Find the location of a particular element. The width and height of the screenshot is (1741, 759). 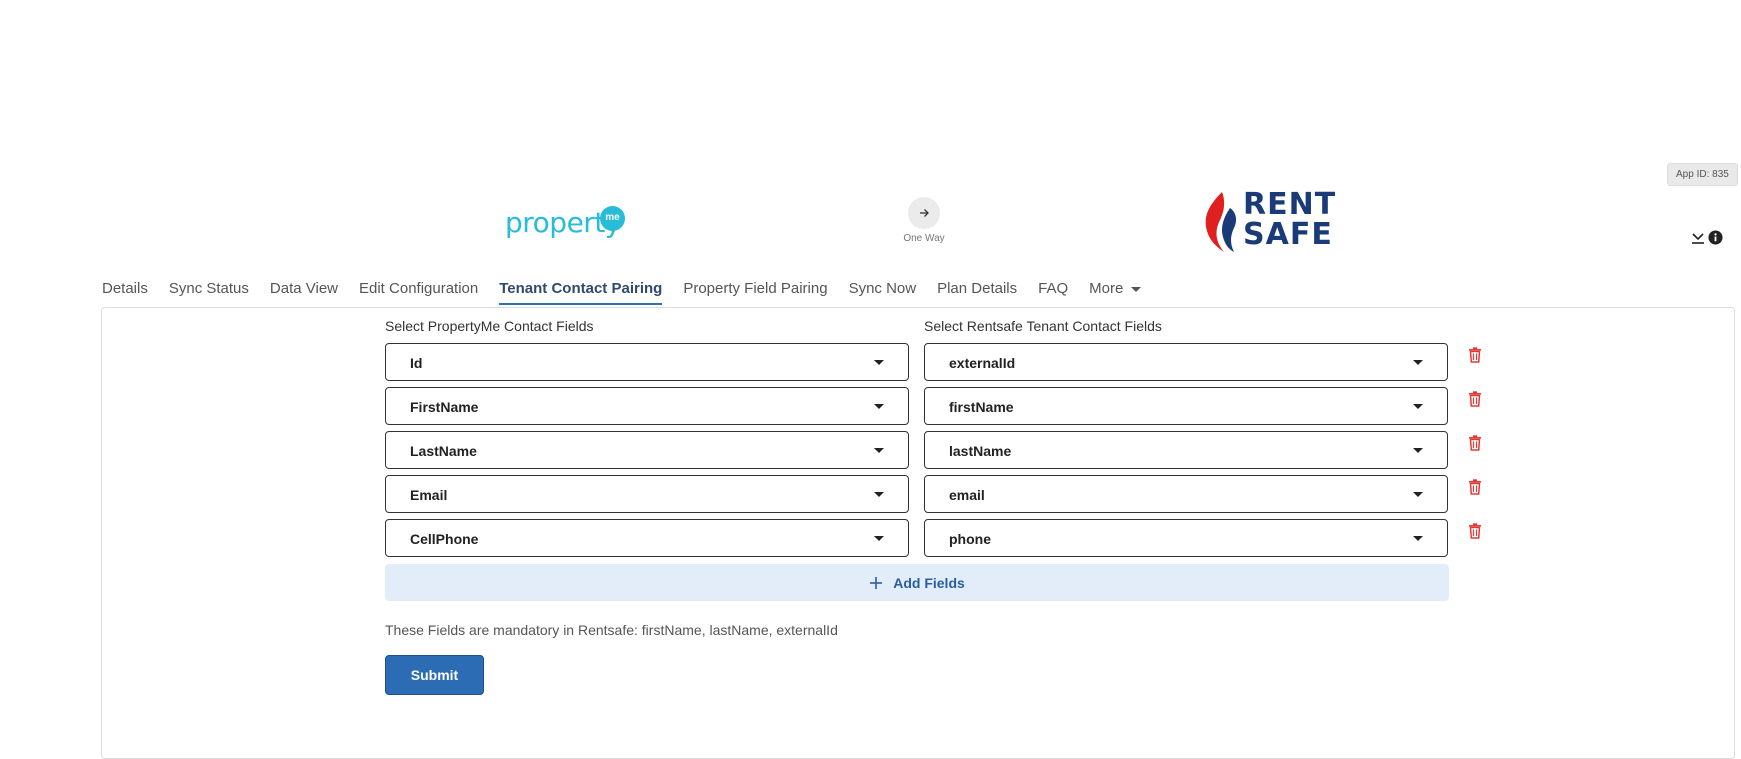

submit-button: Submit is located at coordinates (434, 675).